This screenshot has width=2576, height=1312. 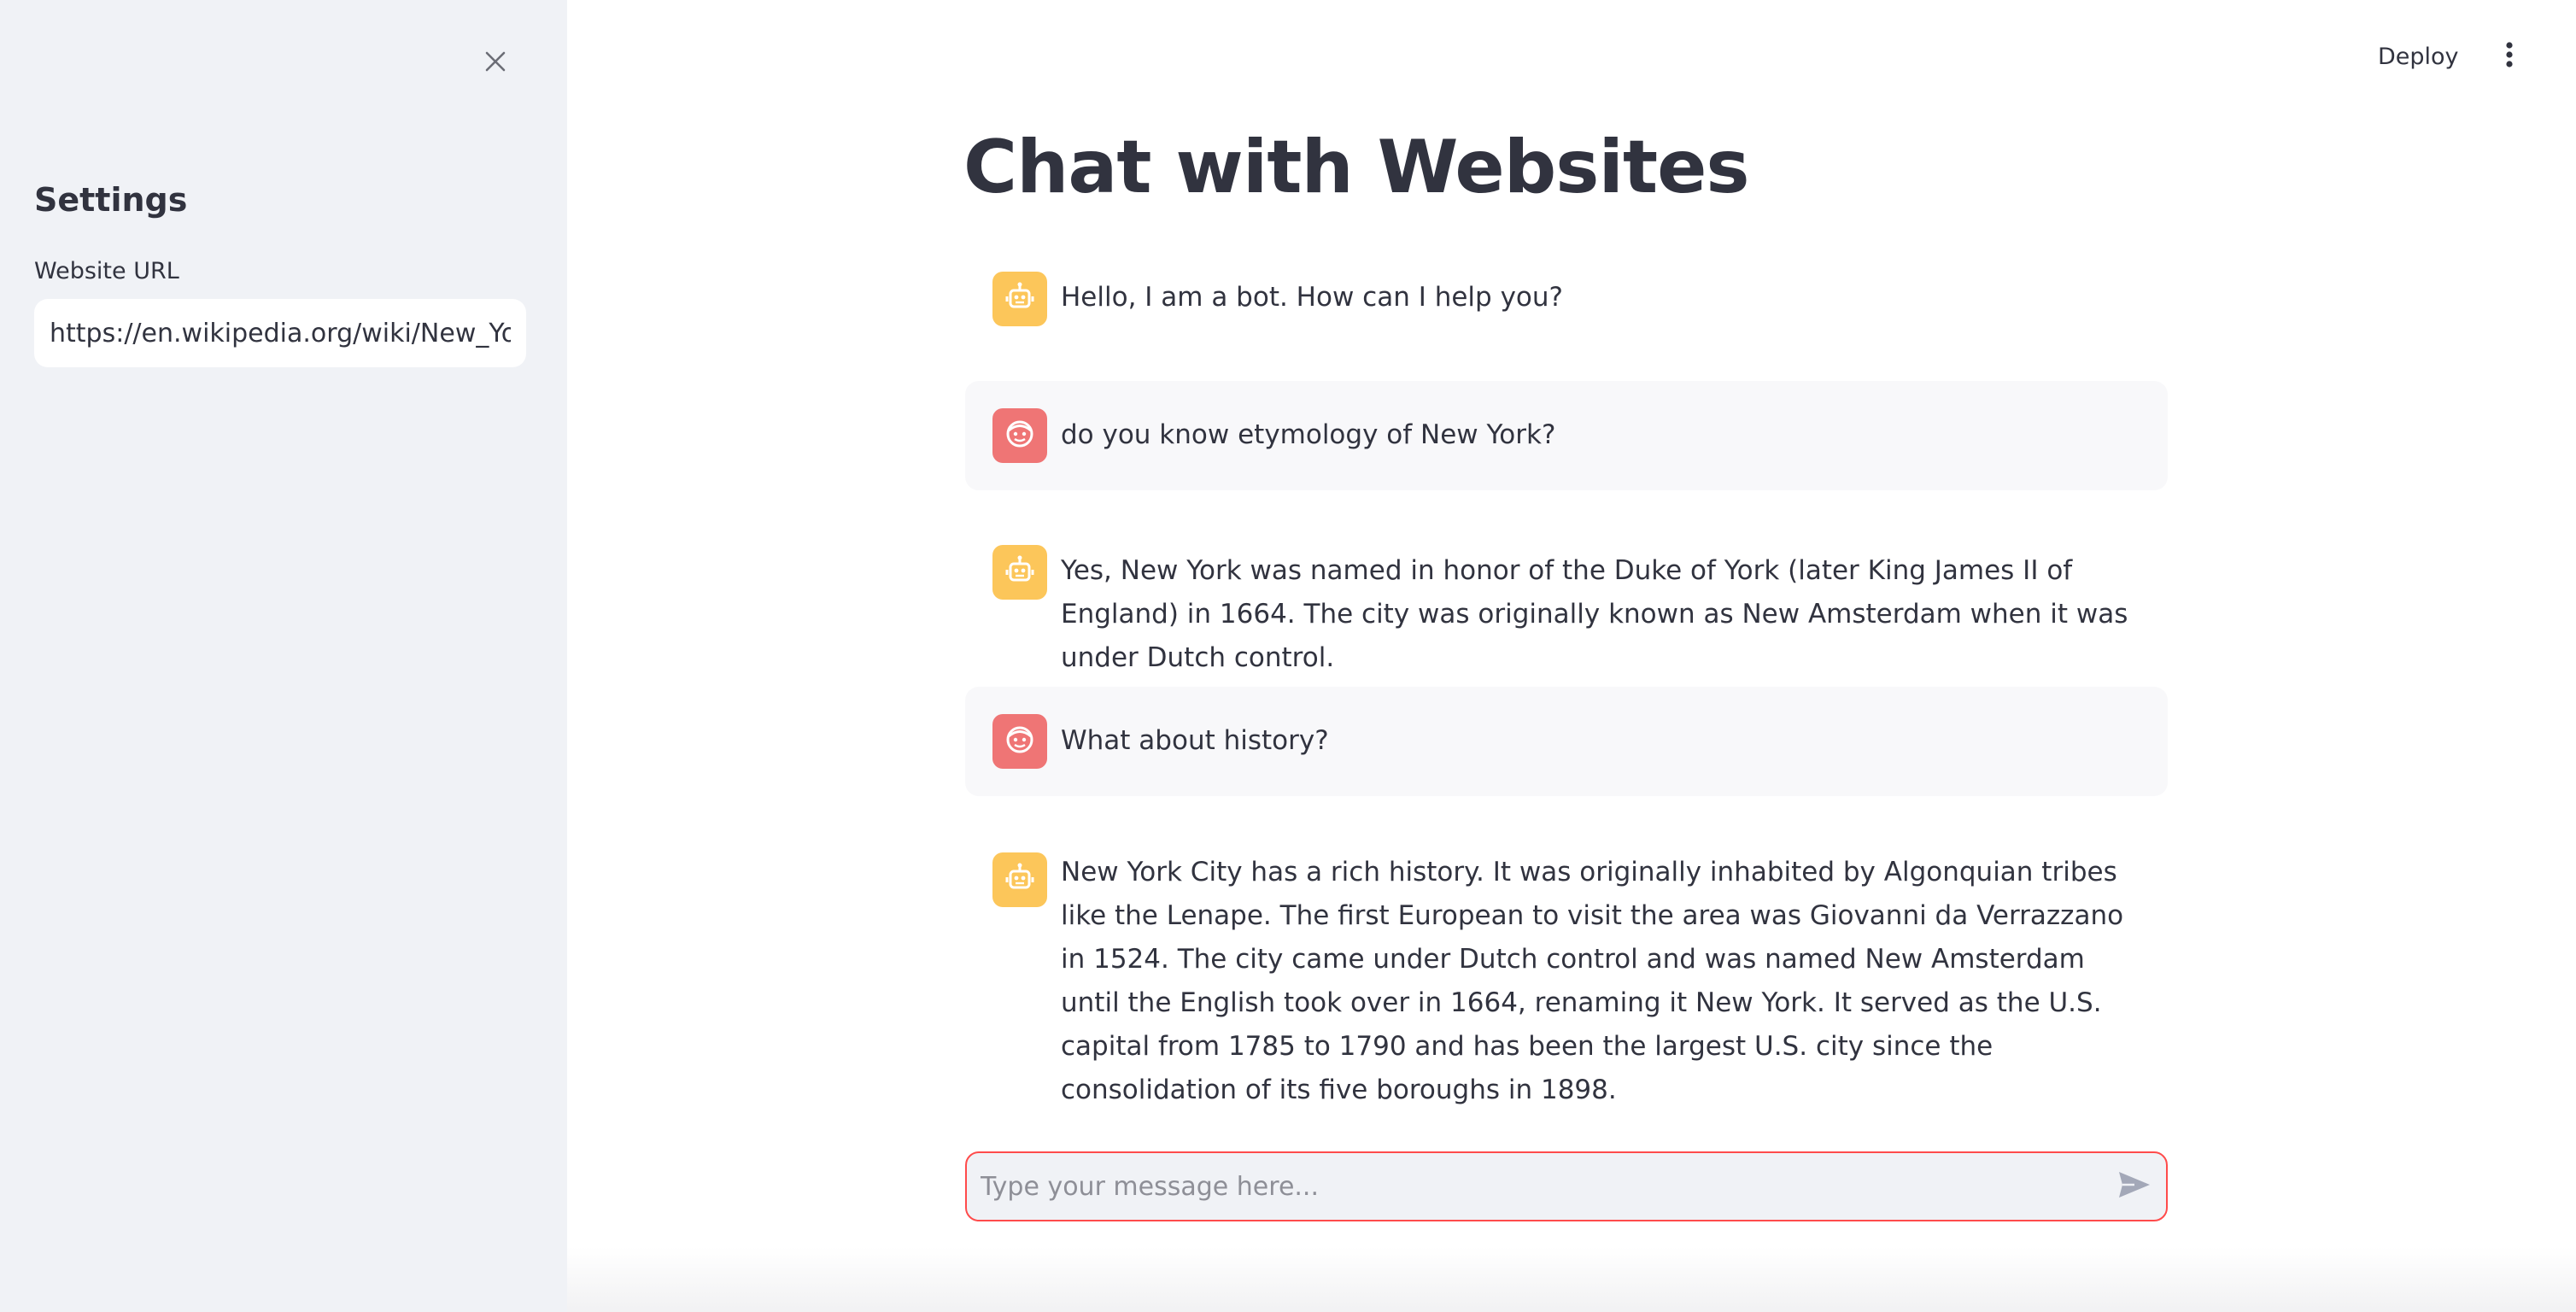 I want to click on close-sidebar-button, so click(x=495, y=63).